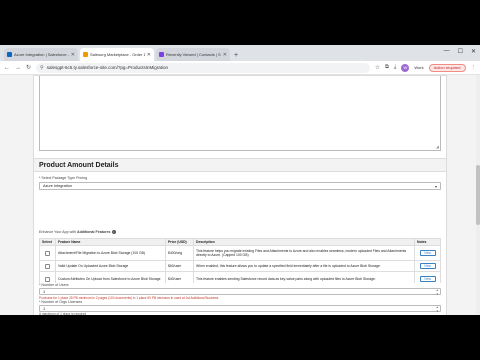 This screenshot has width=480, height=360. What do you see at coordinates (240, 308) in the screenshot?
I see `orgs-input: 1 ▴ ▾` at bounding box center [240, 308].